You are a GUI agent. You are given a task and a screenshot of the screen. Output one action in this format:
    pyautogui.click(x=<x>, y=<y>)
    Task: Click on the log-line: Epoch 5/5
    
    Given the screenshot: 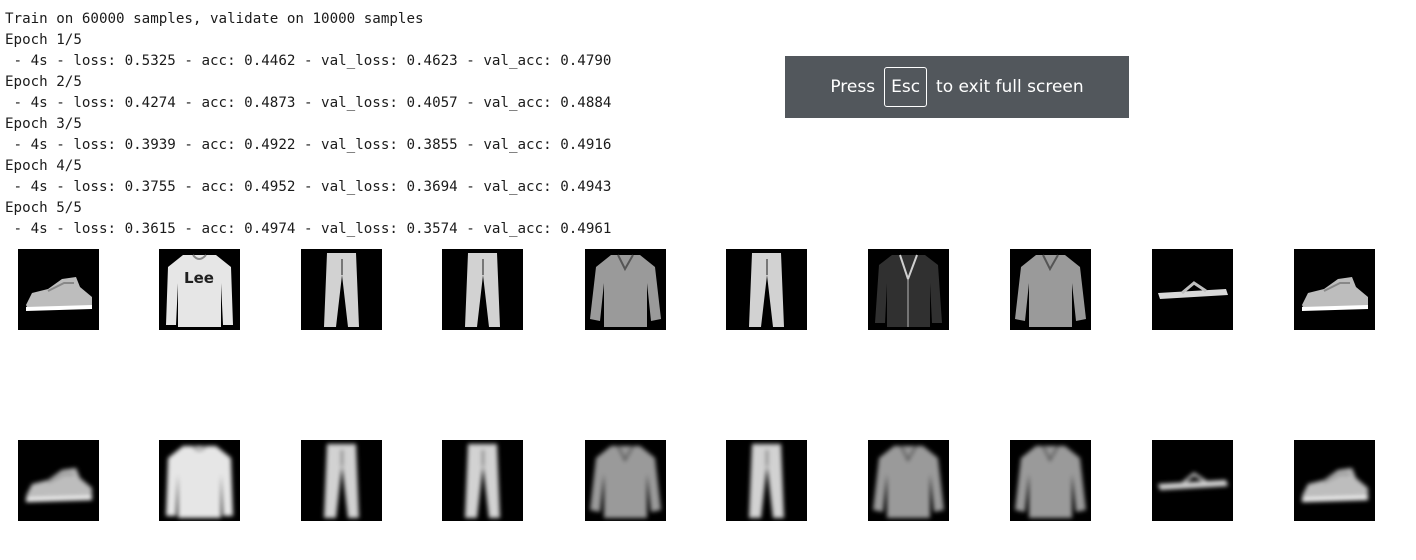 What is the action you would take?
    pyautogui.click(x=43, y=208)
    